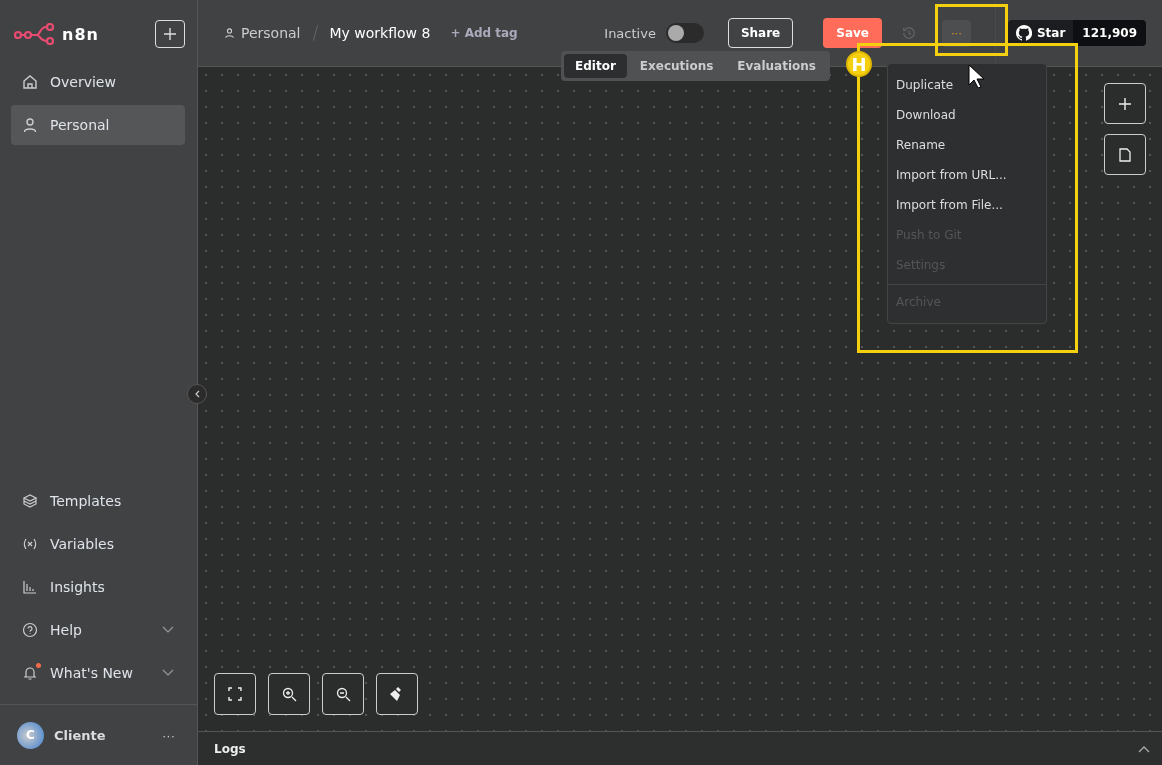  Describe the element at coordinates (168, 735) in the screenshot. I see `more-button: ···` at that location.